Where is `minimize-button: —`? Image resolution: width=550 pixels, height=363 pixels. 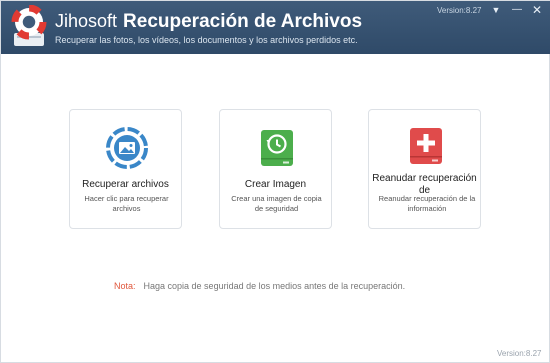 minimize-button: — is located at coordinates (517, 10).